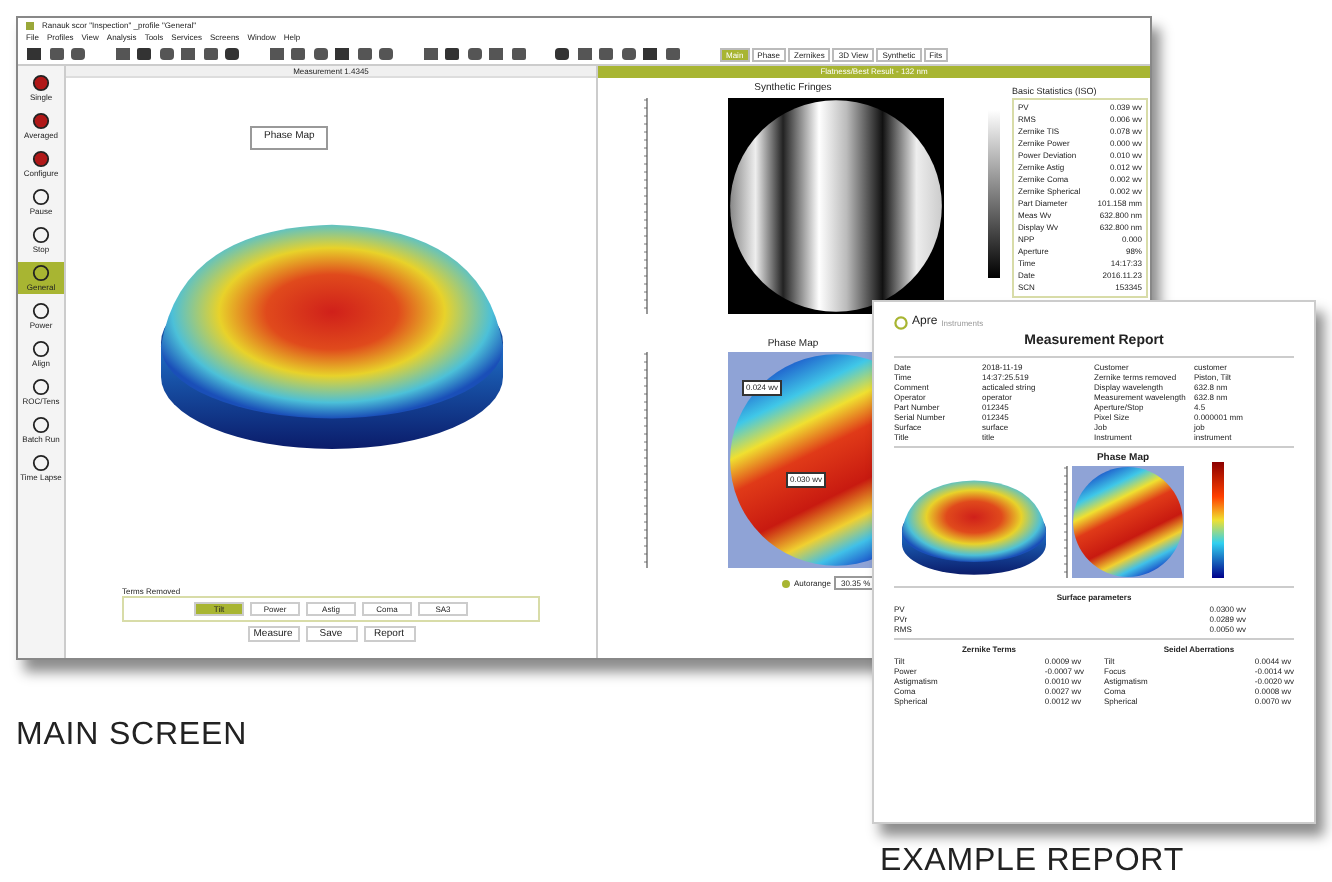 The height and width of the screenshot is (882, 1332). I want to click on app-icon, so click(30, 25).